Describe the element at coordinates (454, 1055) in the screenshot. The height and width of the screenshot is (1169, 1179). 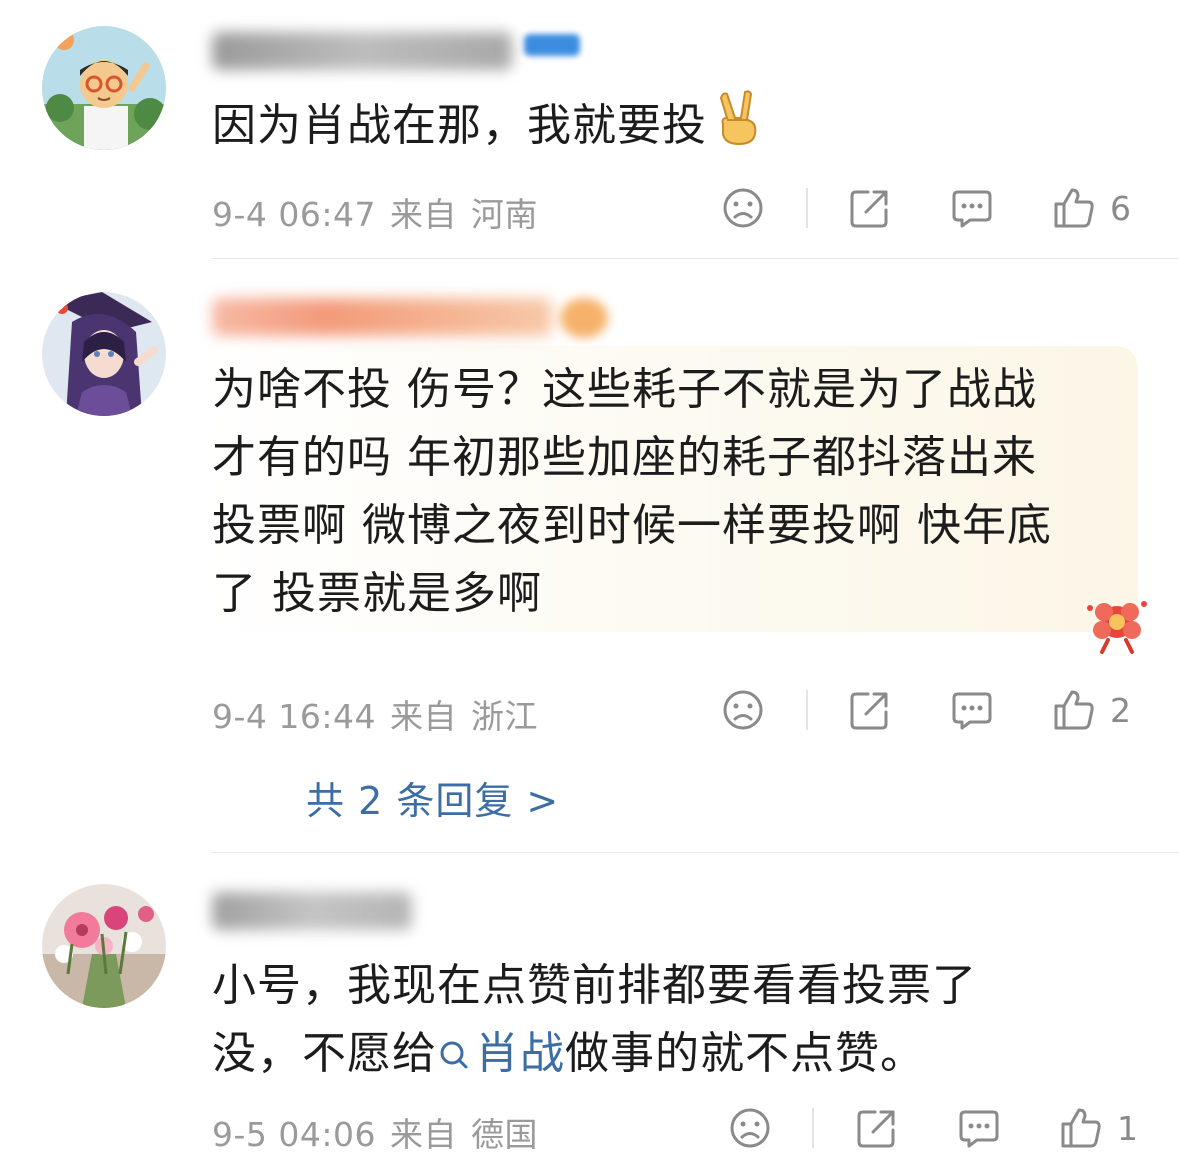
I see `search-icon` at that location.